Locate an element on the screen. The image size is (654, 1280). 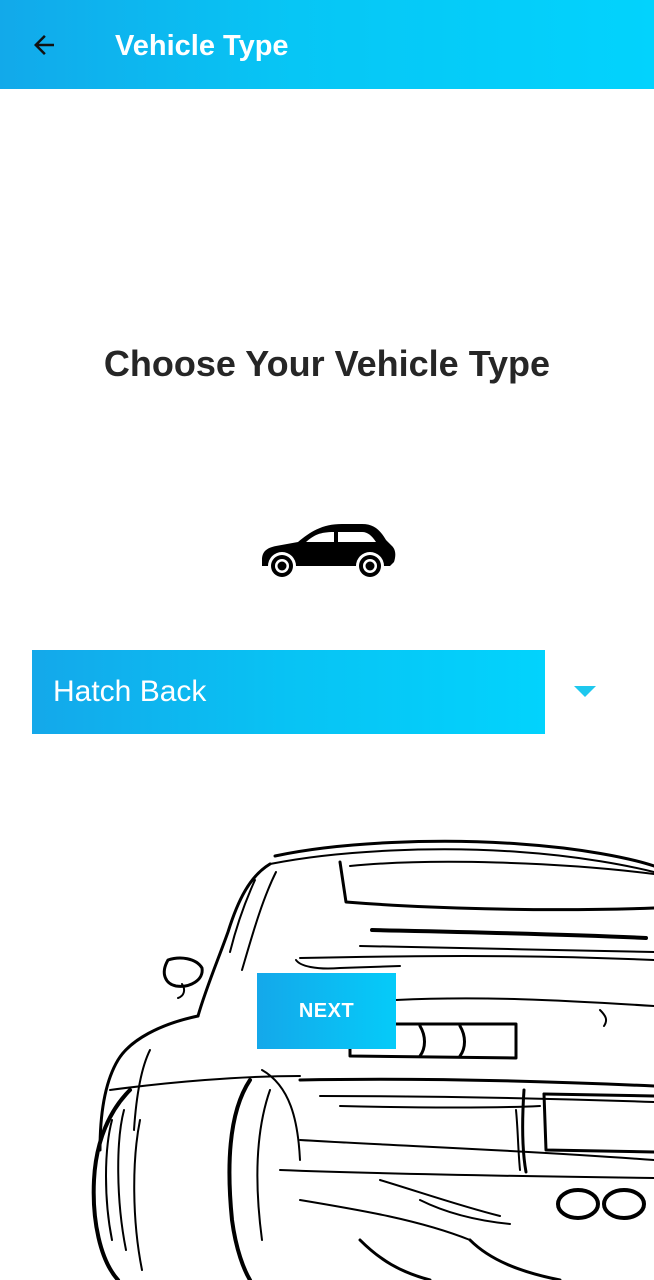
next-button: NEXT is located at coordinates (326, 1011).